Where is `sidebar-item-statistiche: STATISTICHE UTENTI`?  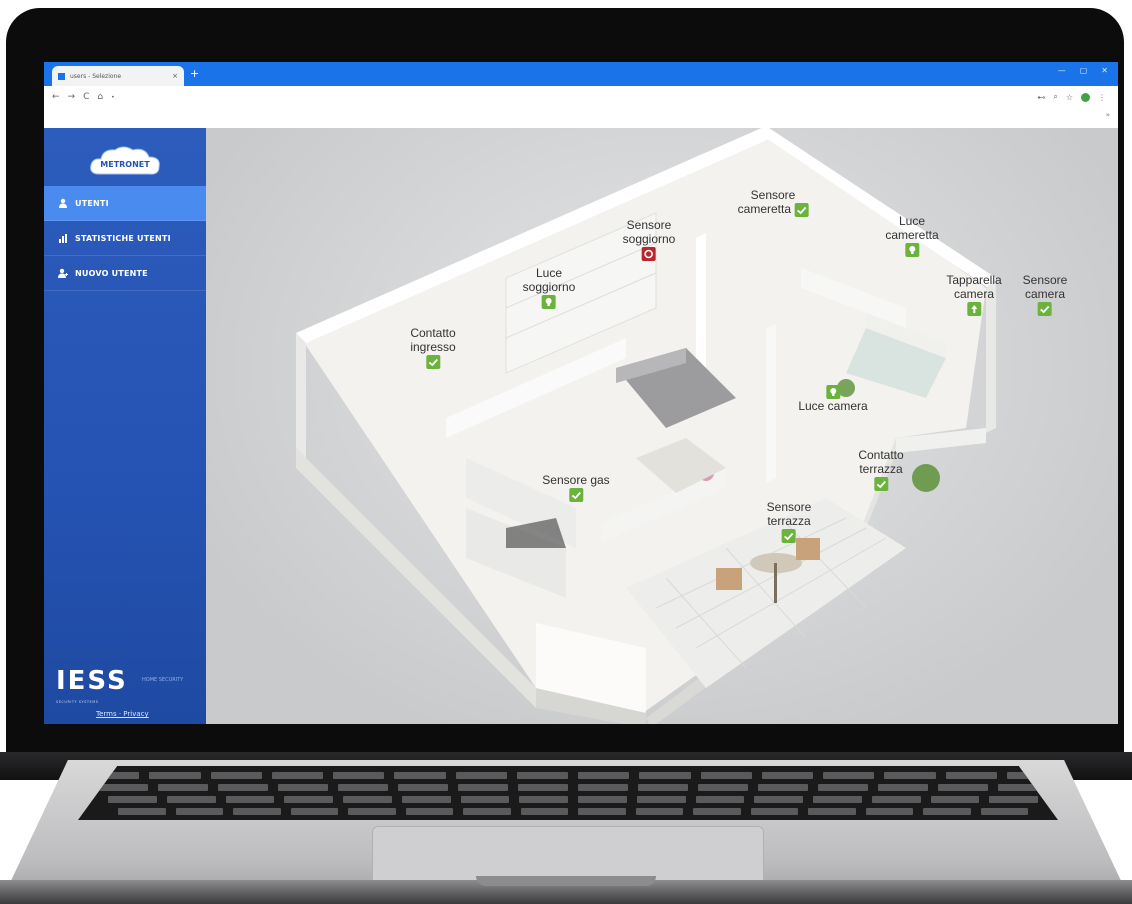 sidebar-item-statistiche: STATISTICHE UTENTI is located at coordinates (125, 238).